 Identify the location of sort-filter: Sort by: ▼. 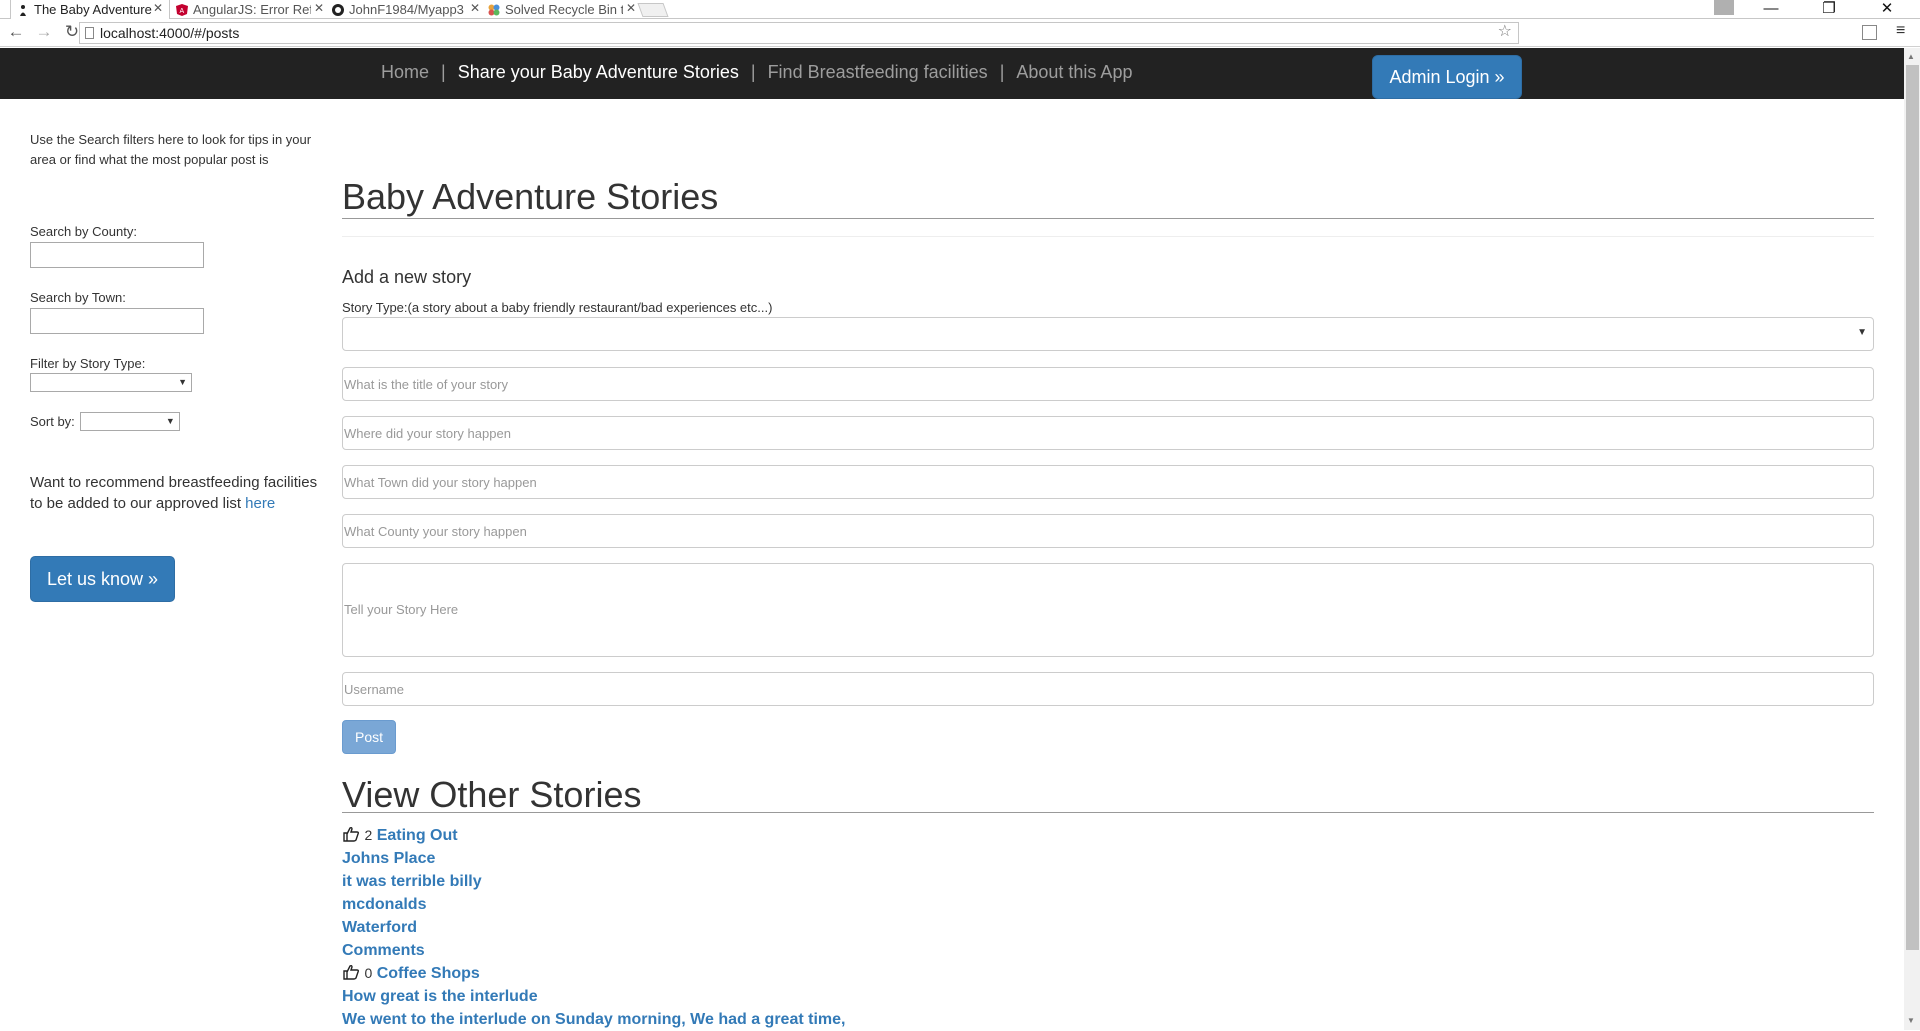
(105, 421).